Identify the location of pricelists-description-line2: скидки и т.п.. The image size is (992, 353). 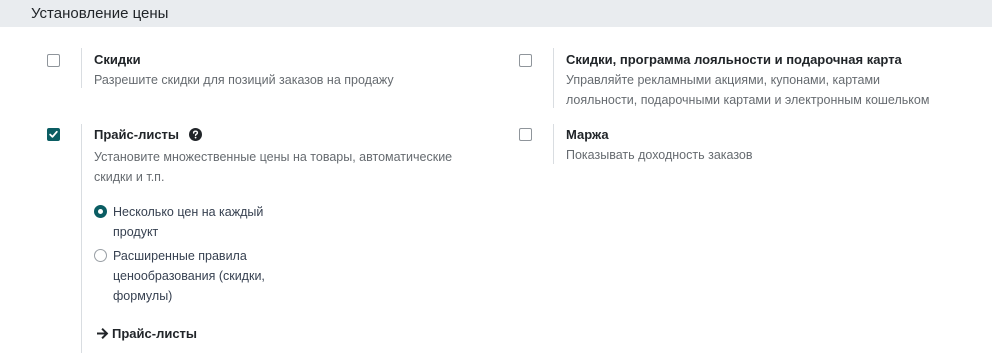
(129, 177).